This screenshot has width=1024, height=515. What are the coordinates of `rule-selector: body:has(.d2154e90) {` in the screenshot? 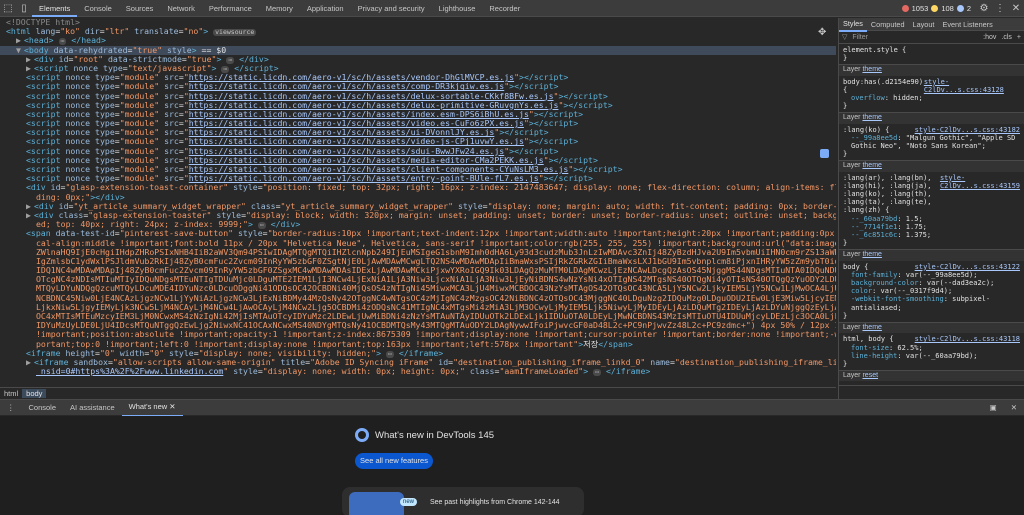 It's located at (883, 86).